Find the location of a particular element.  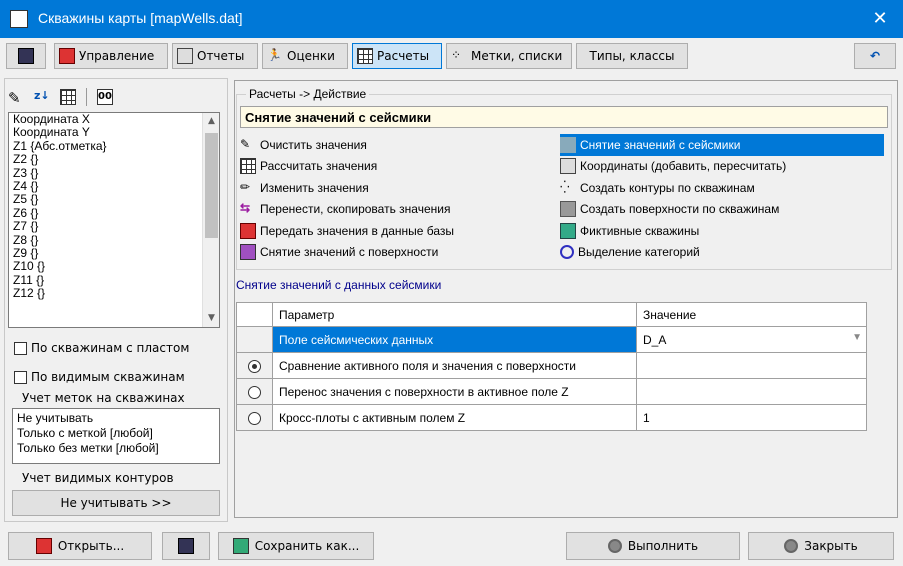

play-icon is located at coordinates (614, 546).